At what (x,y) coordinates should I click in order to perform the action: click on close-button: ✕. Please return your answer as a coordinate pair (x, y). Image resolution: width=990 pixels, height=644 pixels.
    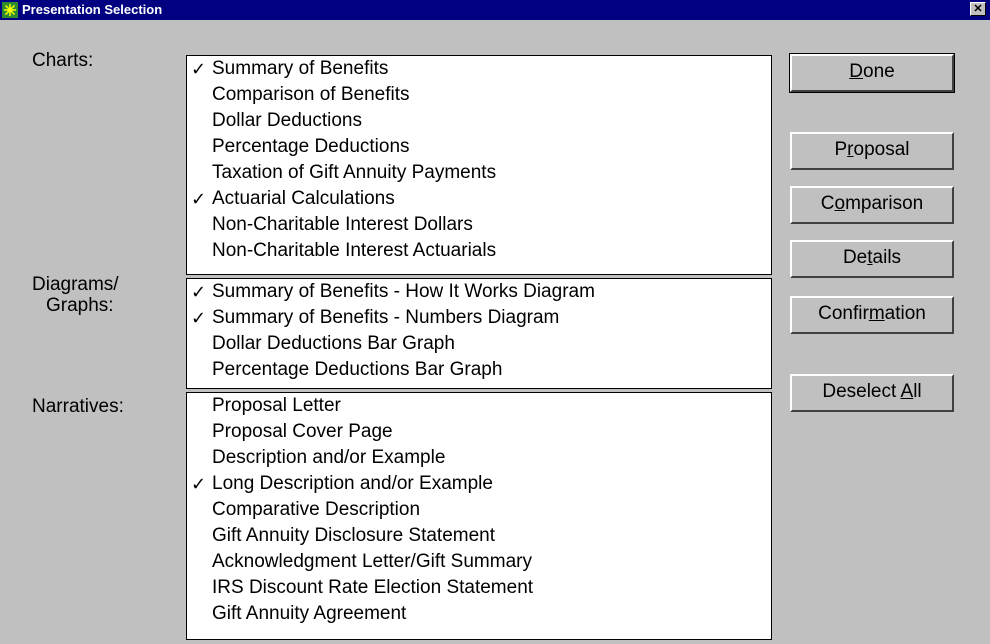
    Looking at the image, I should click on (978, 9).